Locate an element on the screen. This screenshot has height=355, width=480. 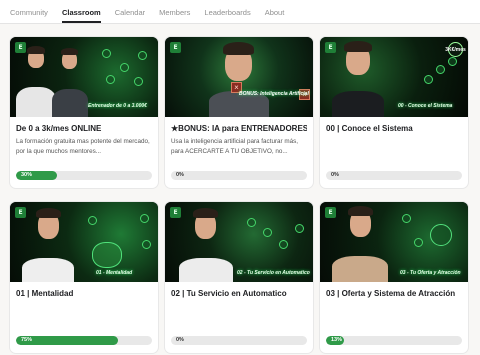
course-title: 02 | Tu Servicio en Automatico is located at coordinates (229, 293).